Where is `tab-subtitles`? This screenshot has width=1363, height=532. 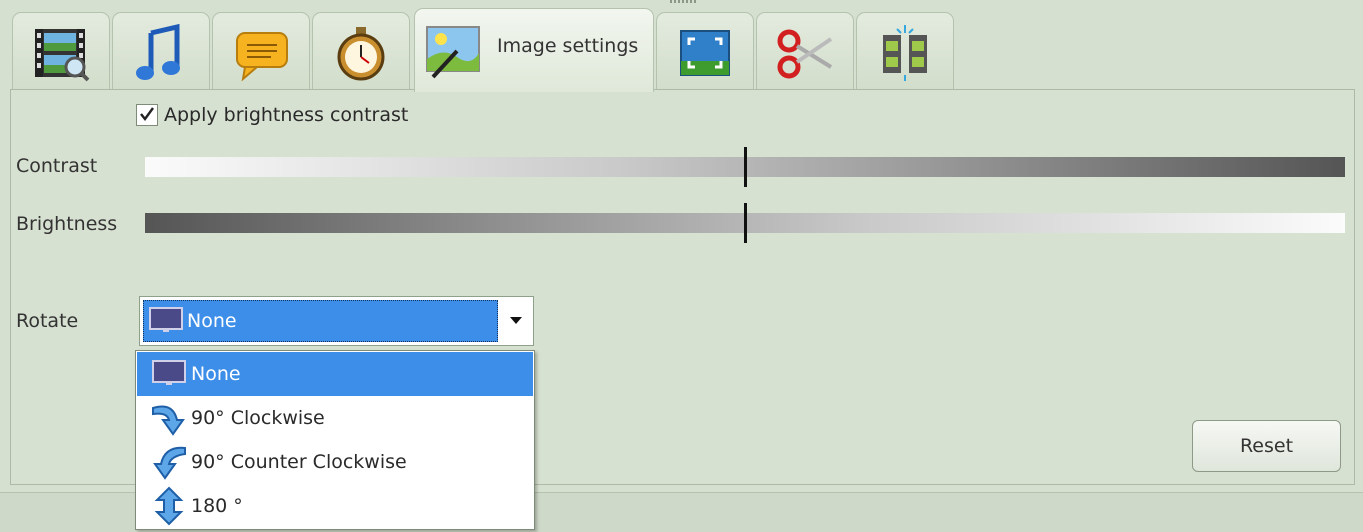
tab-subtitles is located at coordinates (261, 51).